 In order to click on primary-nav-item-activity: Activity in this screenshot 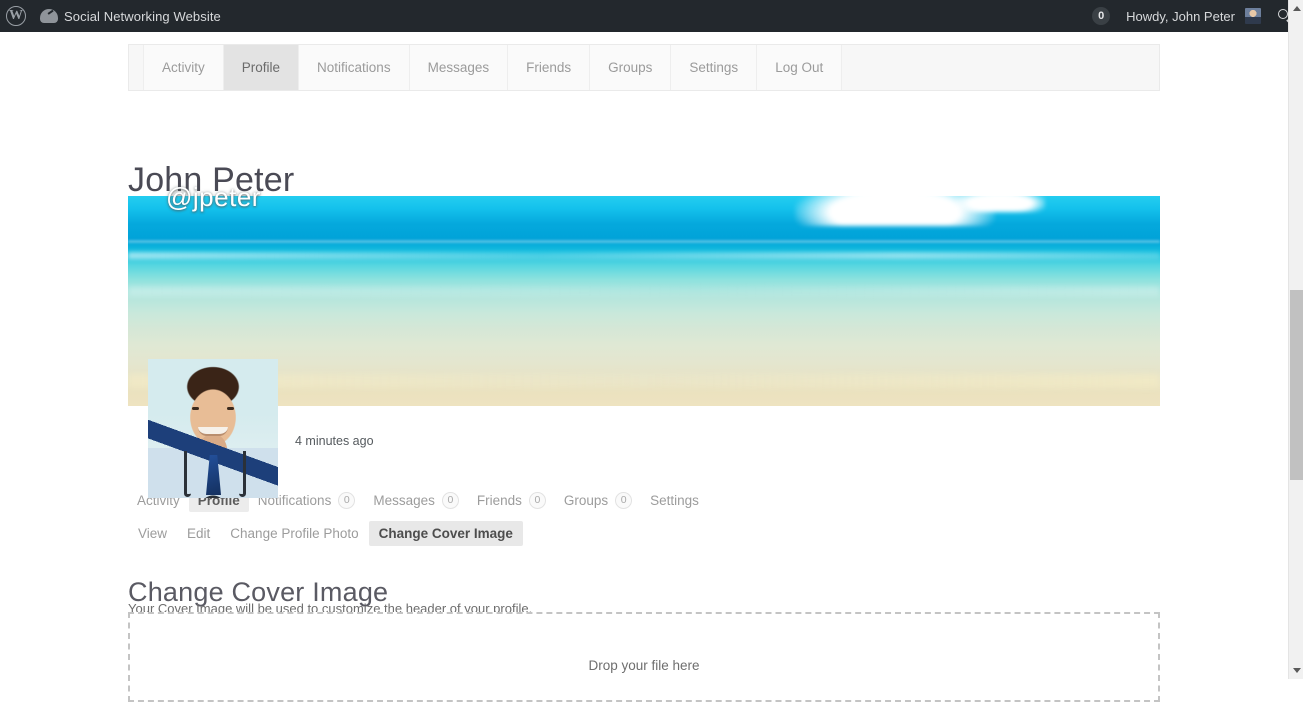, I will do `click(183, 67)`.